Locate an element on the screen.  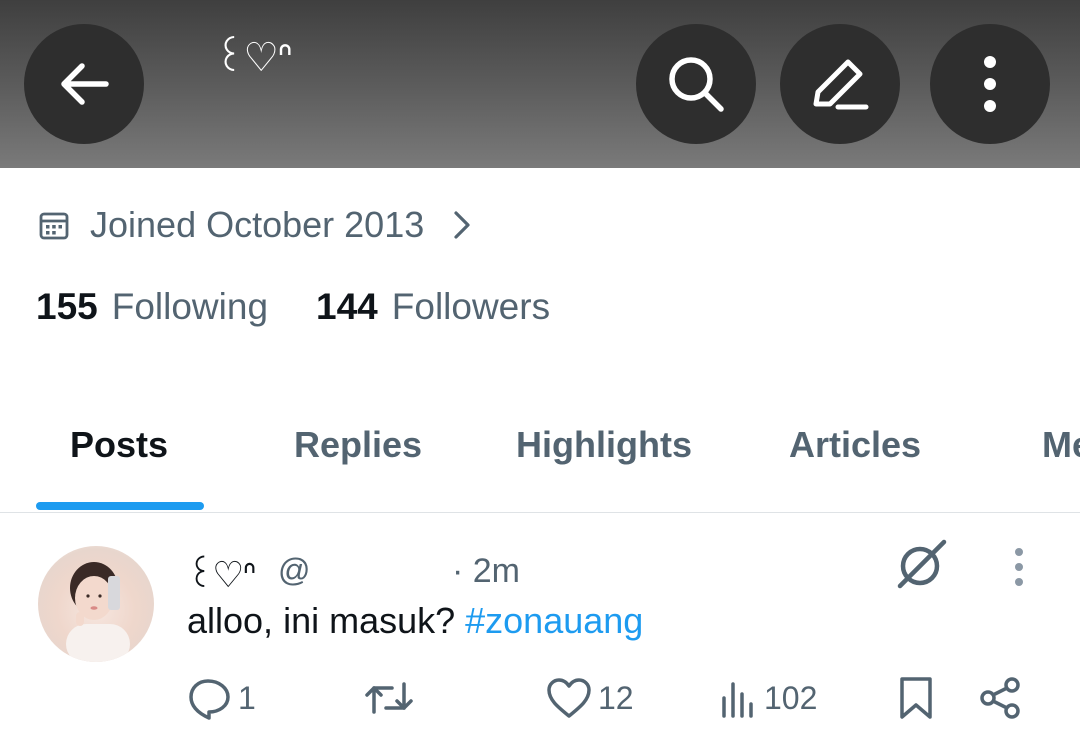
tab-articles: Articles is located at coordinates (855, 445).